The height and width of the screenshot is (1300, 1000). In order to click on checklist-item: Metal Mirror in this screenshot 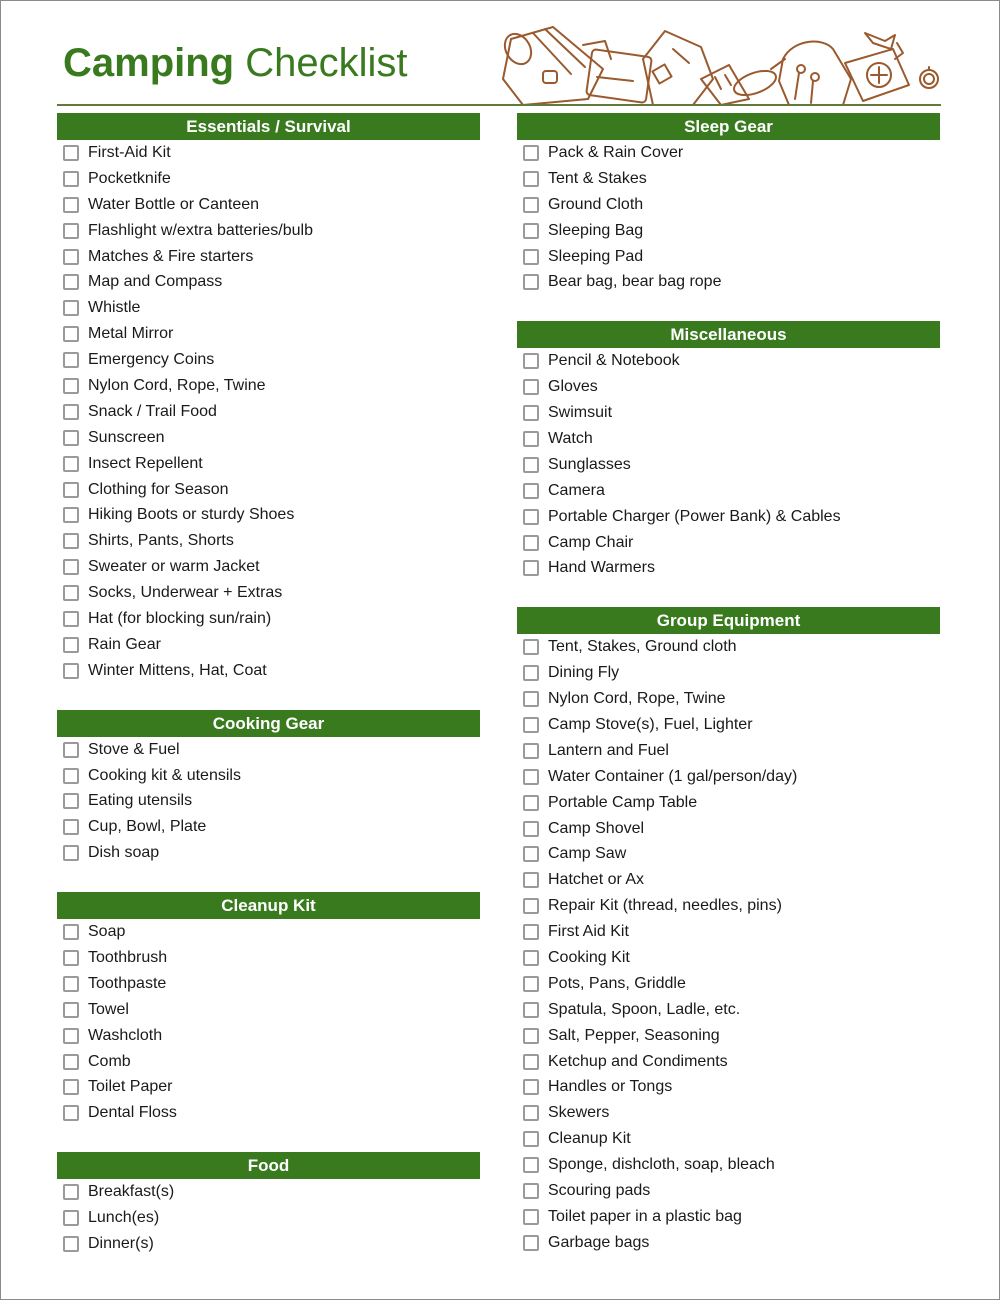, I will do `click(268, 334)`.